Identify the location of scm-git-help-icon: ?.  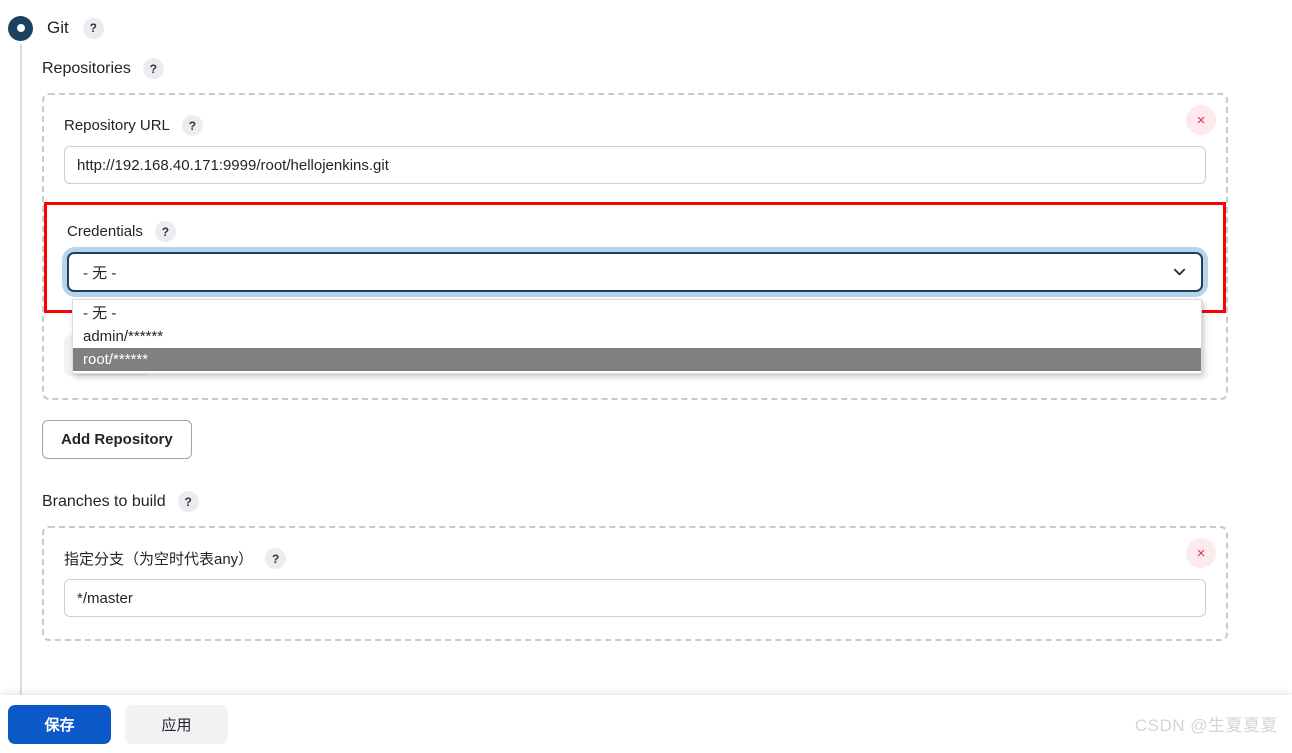
(93, 28).